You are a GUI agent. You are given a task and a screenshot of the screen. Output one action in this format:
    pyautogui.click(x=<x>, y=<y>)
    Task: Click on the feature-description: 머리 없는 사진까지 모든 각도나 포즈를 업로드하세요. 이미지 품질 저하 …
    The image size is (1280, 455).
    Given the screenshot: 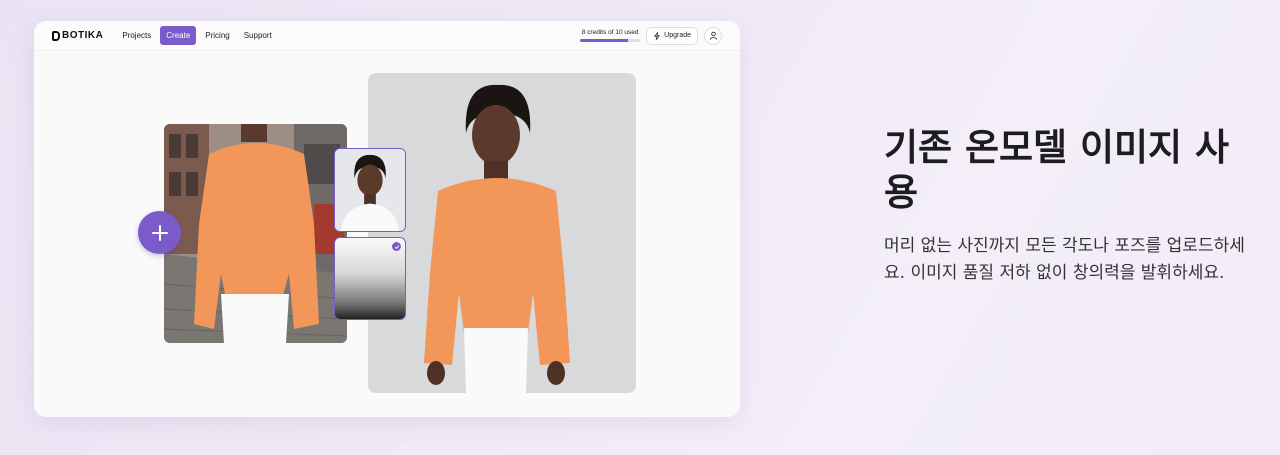 What is the action you would take?
    pyautogui.click(x=1064, y=259)
    